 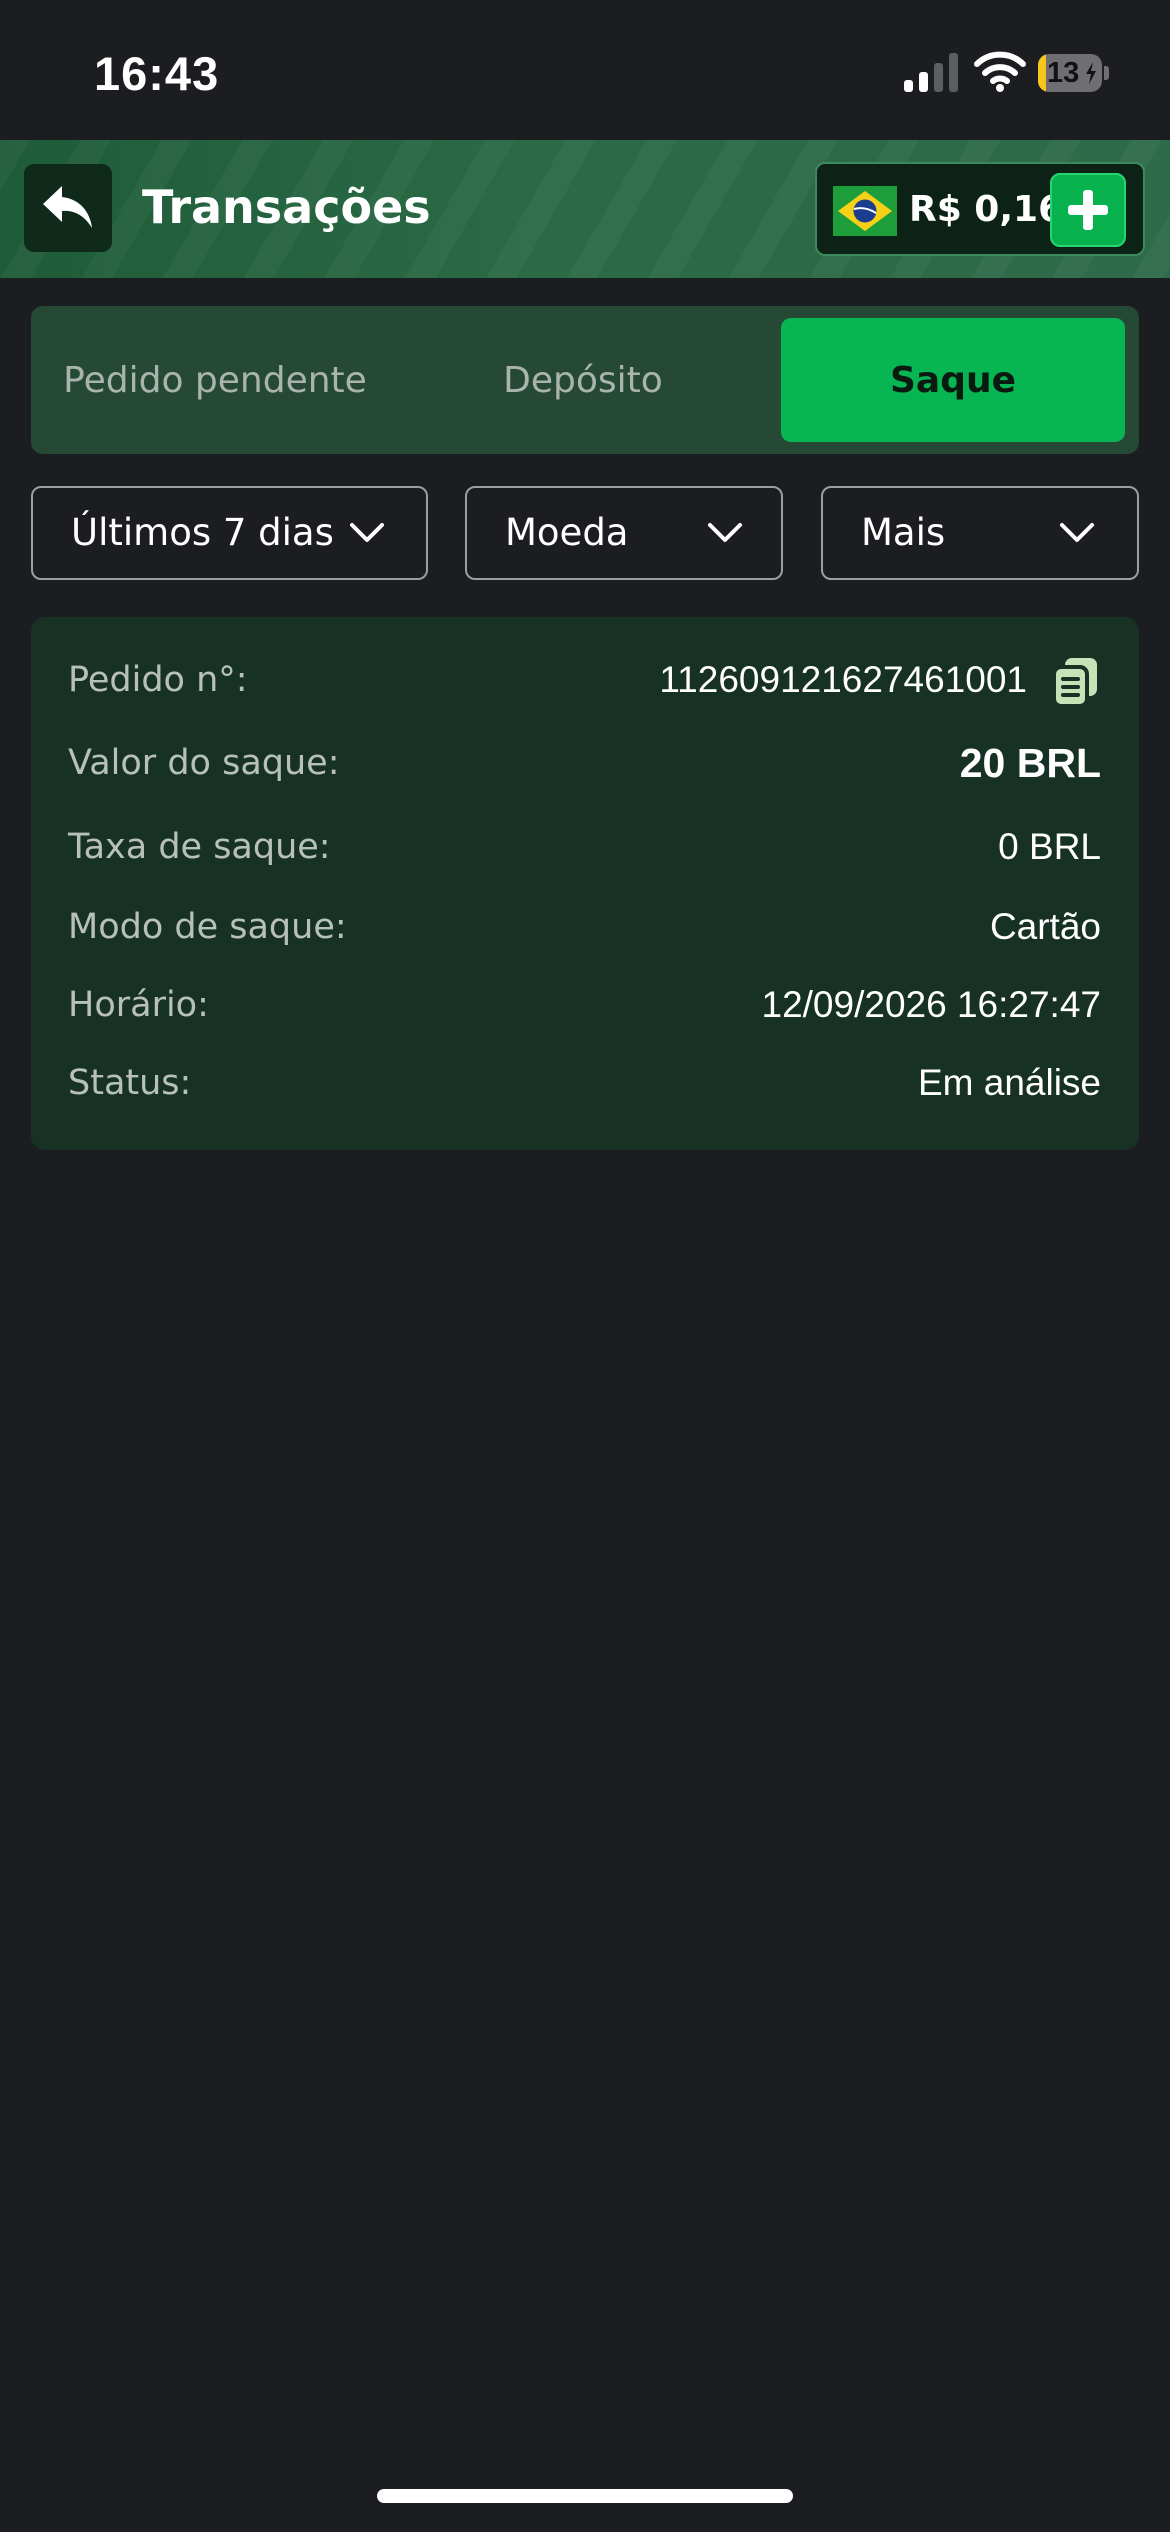 What do you see at coordinates (1074, 73) in the screenshot?
I see `battery-icon: 13` at bounding box center [1074, 73].